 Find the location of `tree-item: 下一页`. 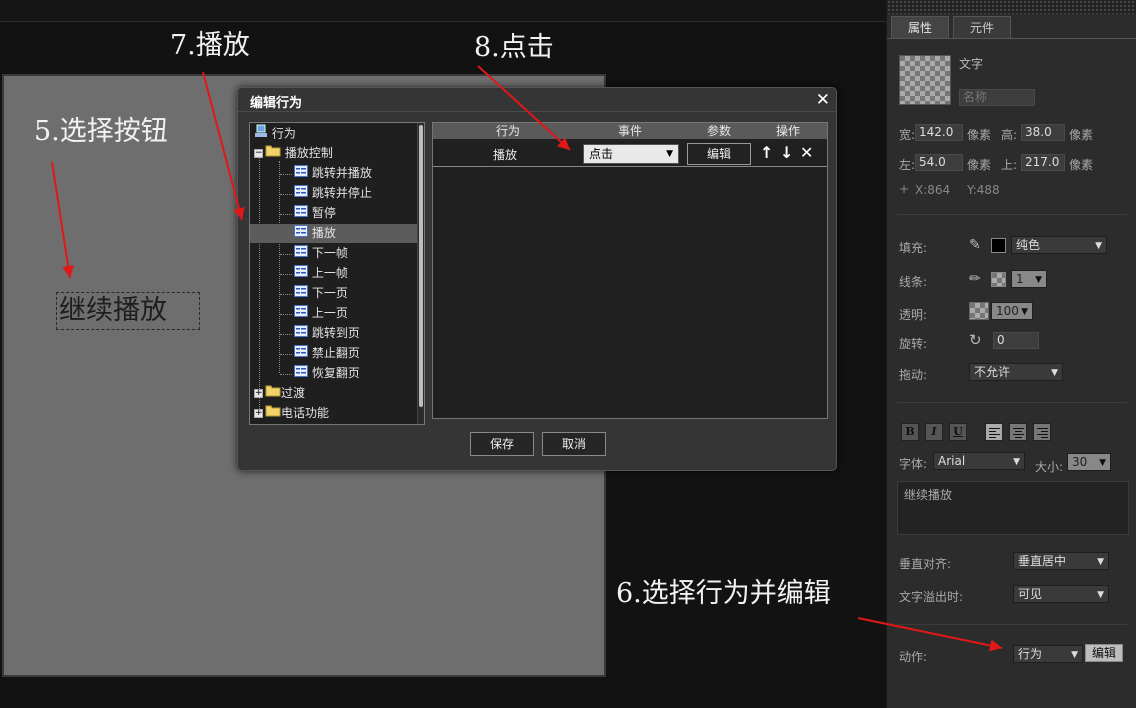

tree-item: 下一页 is located at coordinates (334, 293).